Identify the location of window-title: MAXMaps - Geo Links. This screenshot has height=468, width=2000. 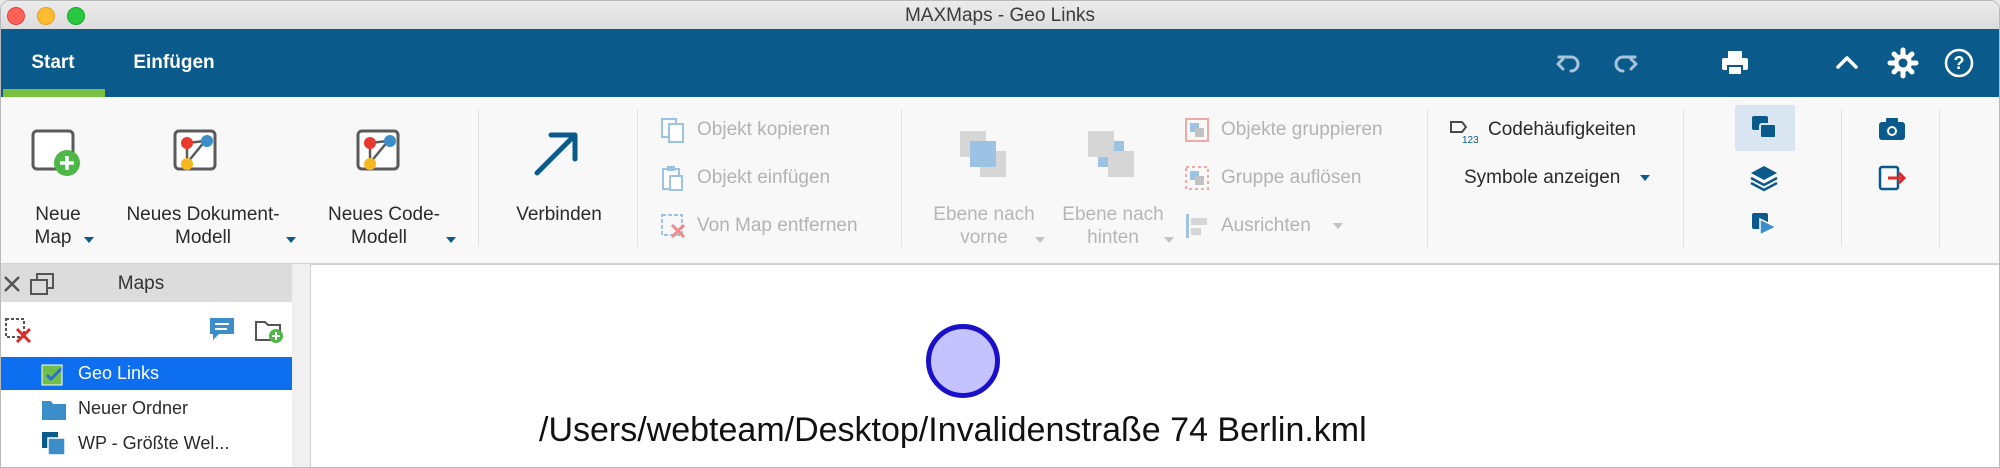
(1000, 15).